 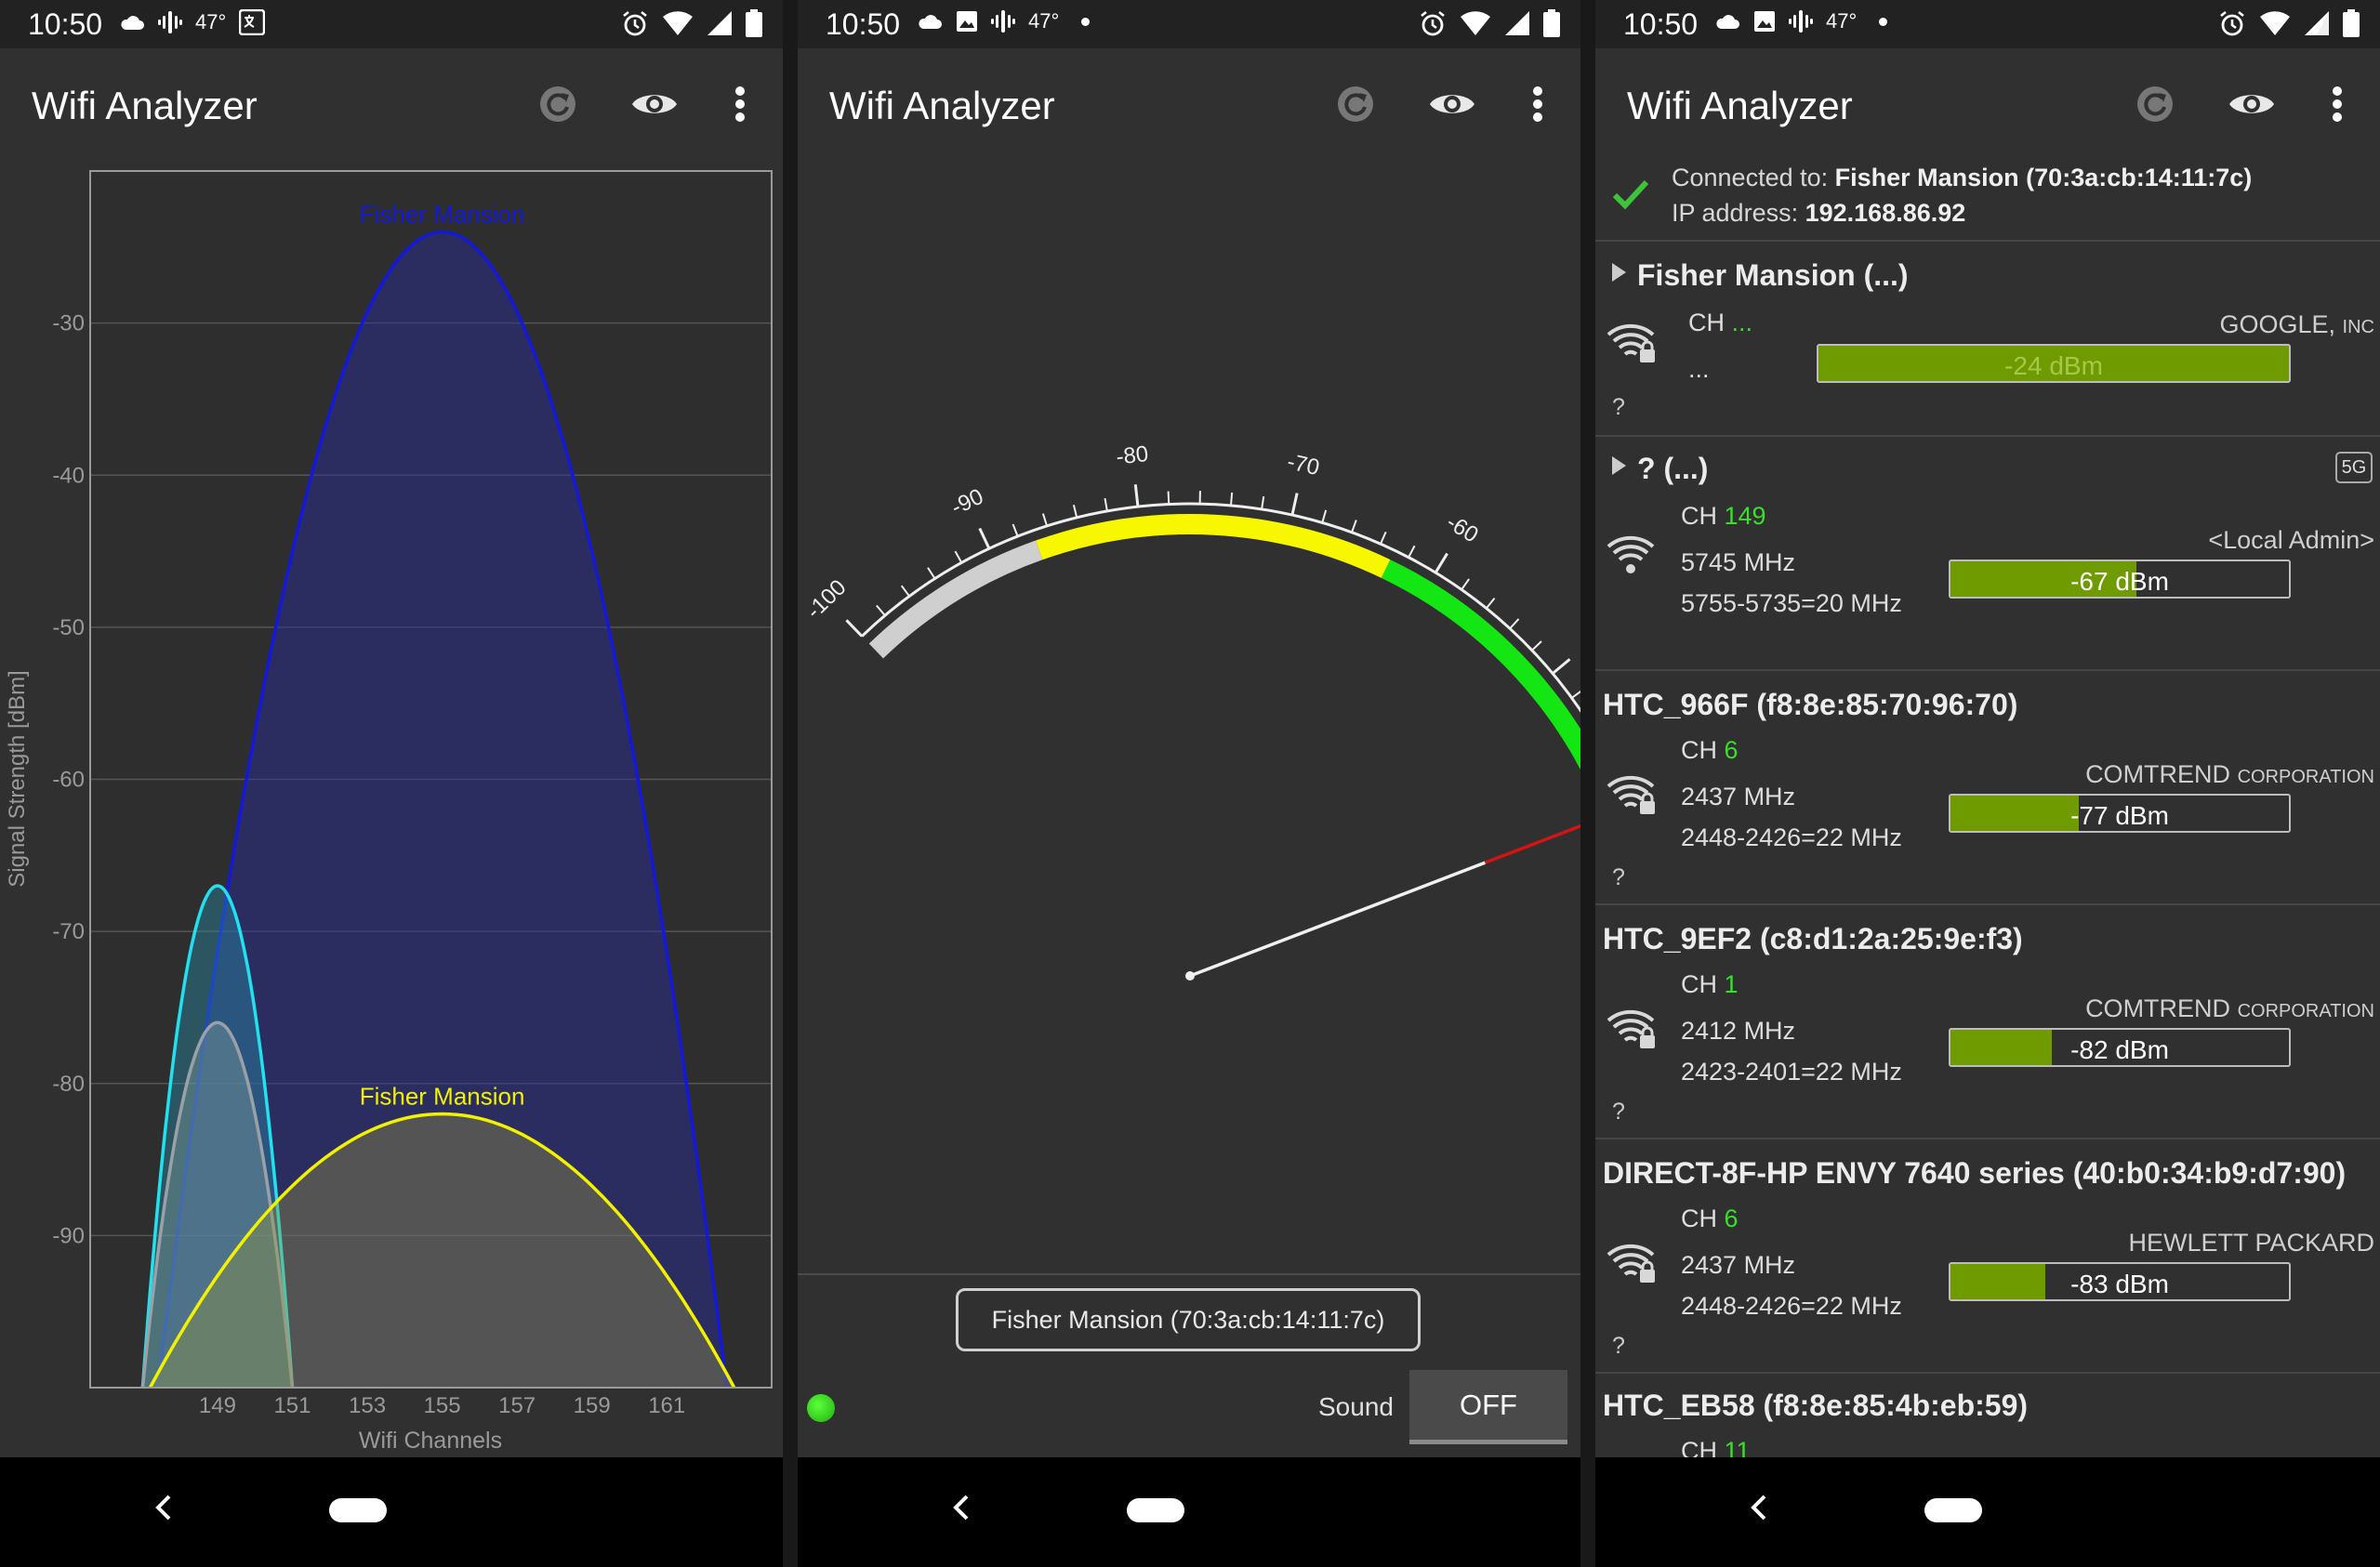 What do you see at coordinates (1710, 1218) in the screenshot?
I see `channel-text: CH 6` at bounding box center [1710, 1218].